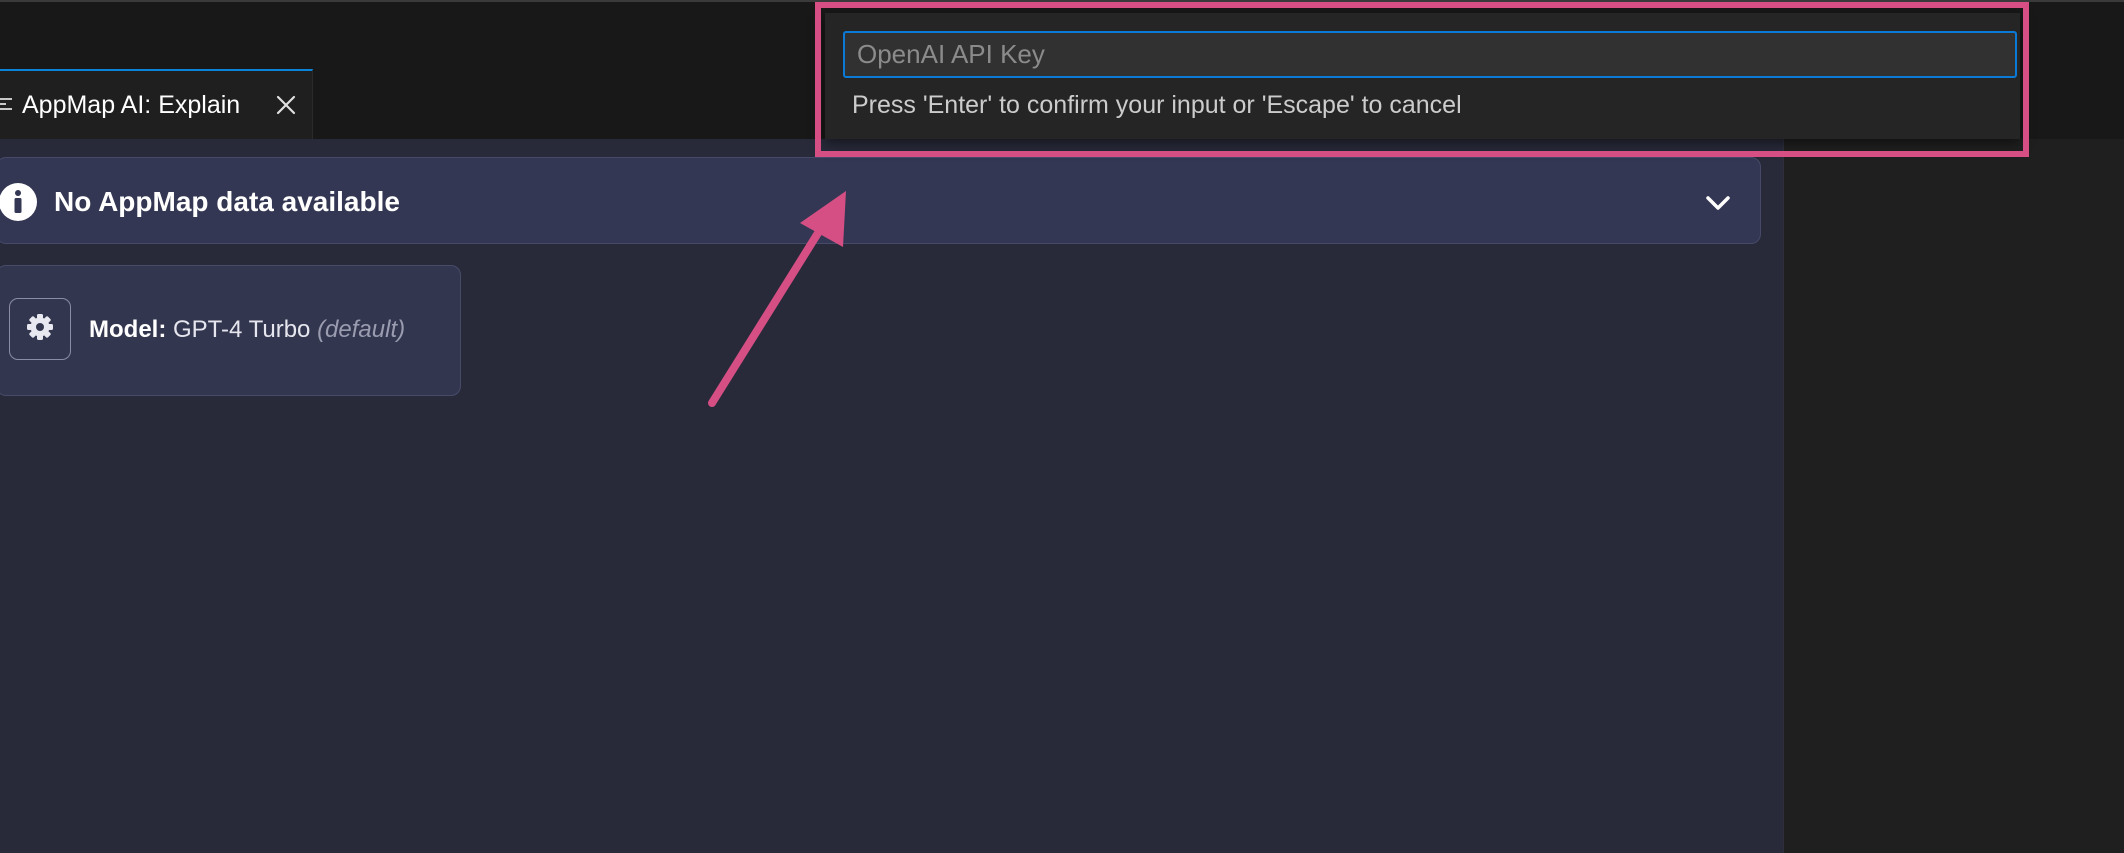 This screenshot has width=2124, height=853. Describe the element at coordinates (286, 105) in the screenshot. I see `close-icon` at that location.